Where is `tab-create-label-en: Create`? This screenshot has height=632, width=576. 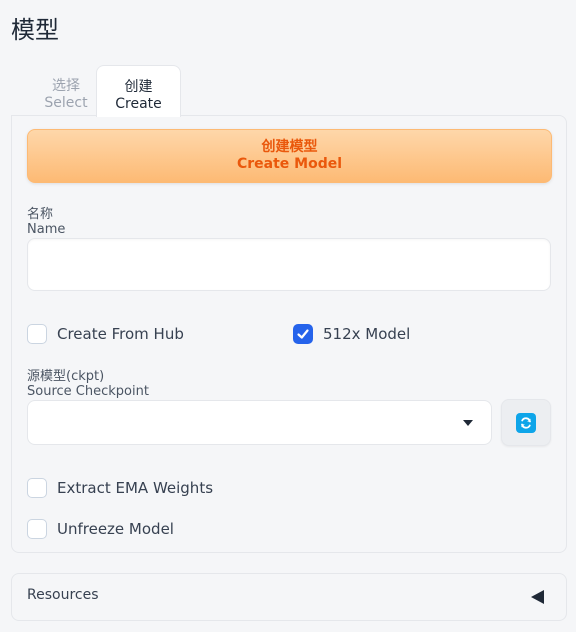 tab-create-label-en: Create is located at coordinates (138, 104).